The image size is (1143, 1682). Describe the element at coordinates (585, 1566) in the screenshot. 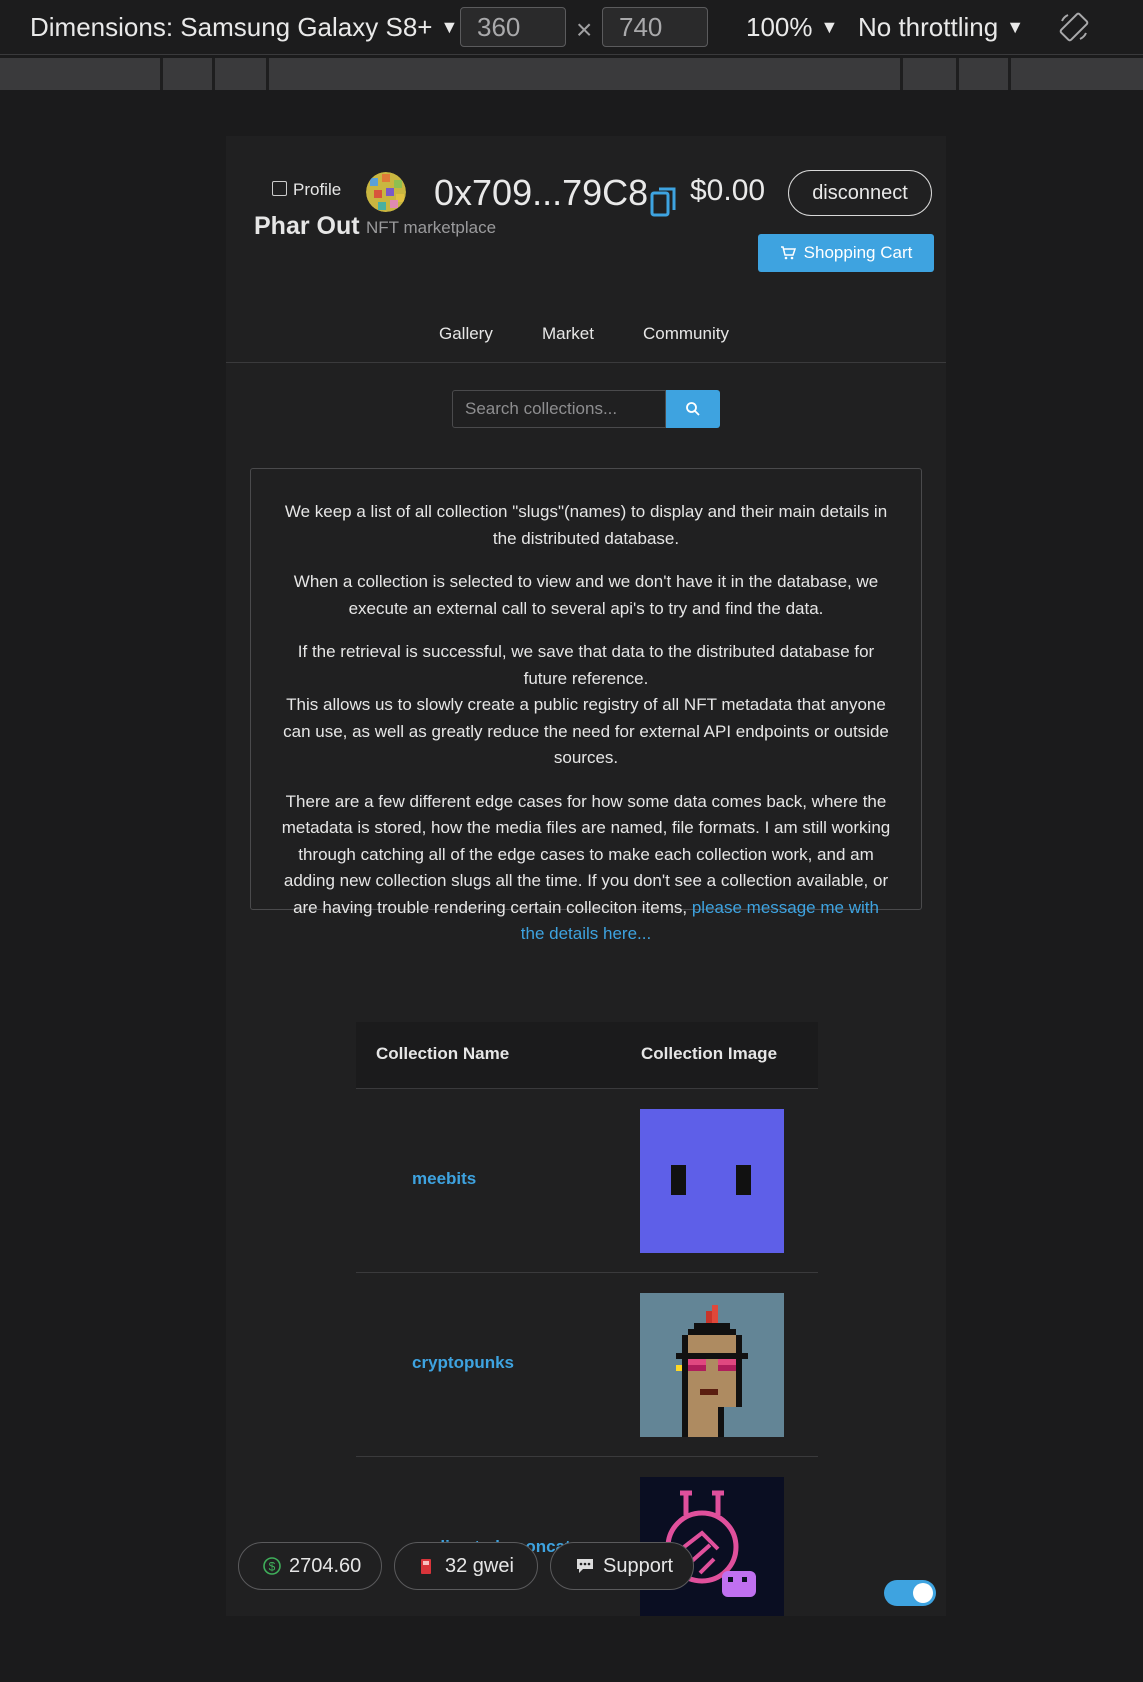

I see `chat-bubble-icon` at that location.